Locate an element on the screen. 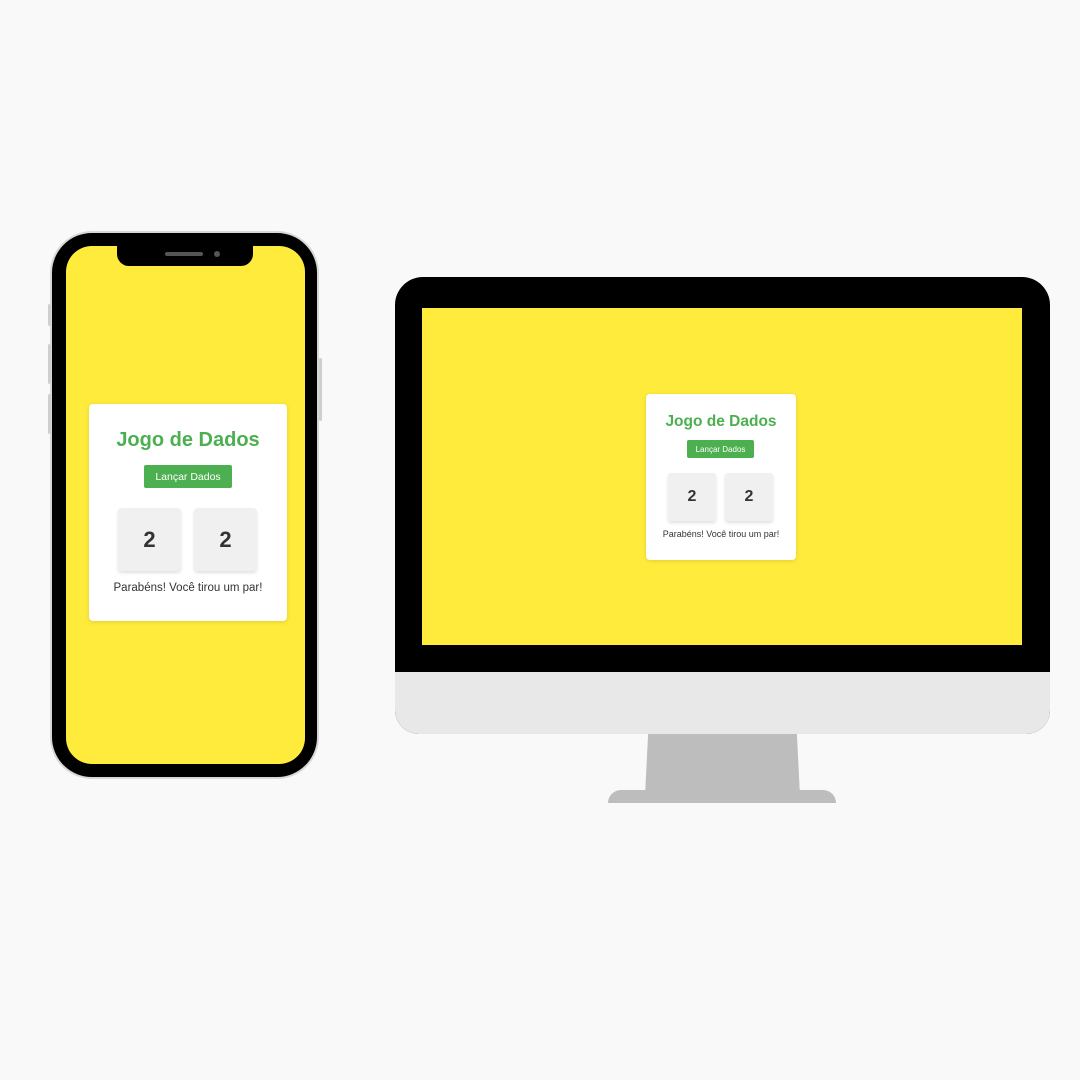 This screenshot has height=1080, width=1080. phone-notch is located at coordinates (185, 256).